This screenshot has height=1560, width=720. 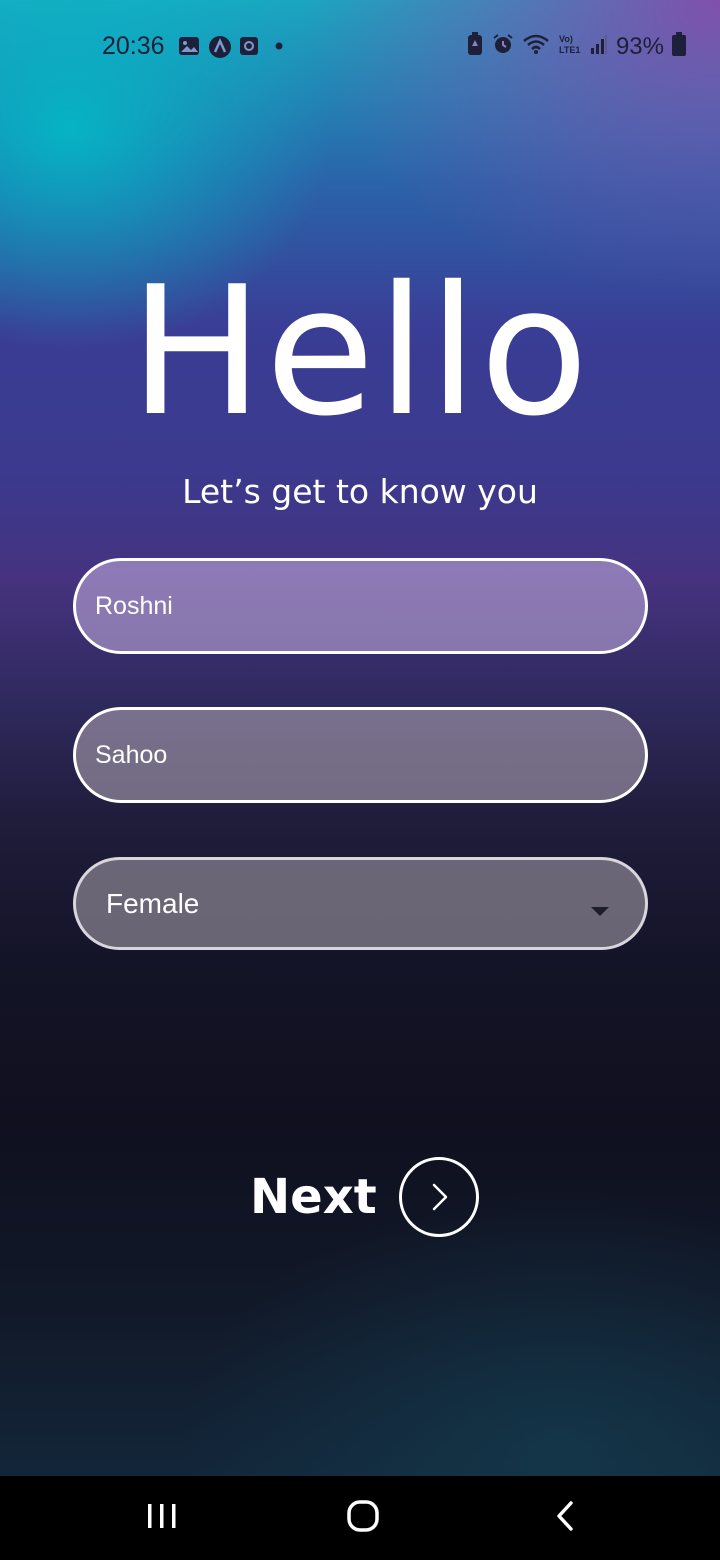 I want to click on first-name-field, so click(x=360, y=606).